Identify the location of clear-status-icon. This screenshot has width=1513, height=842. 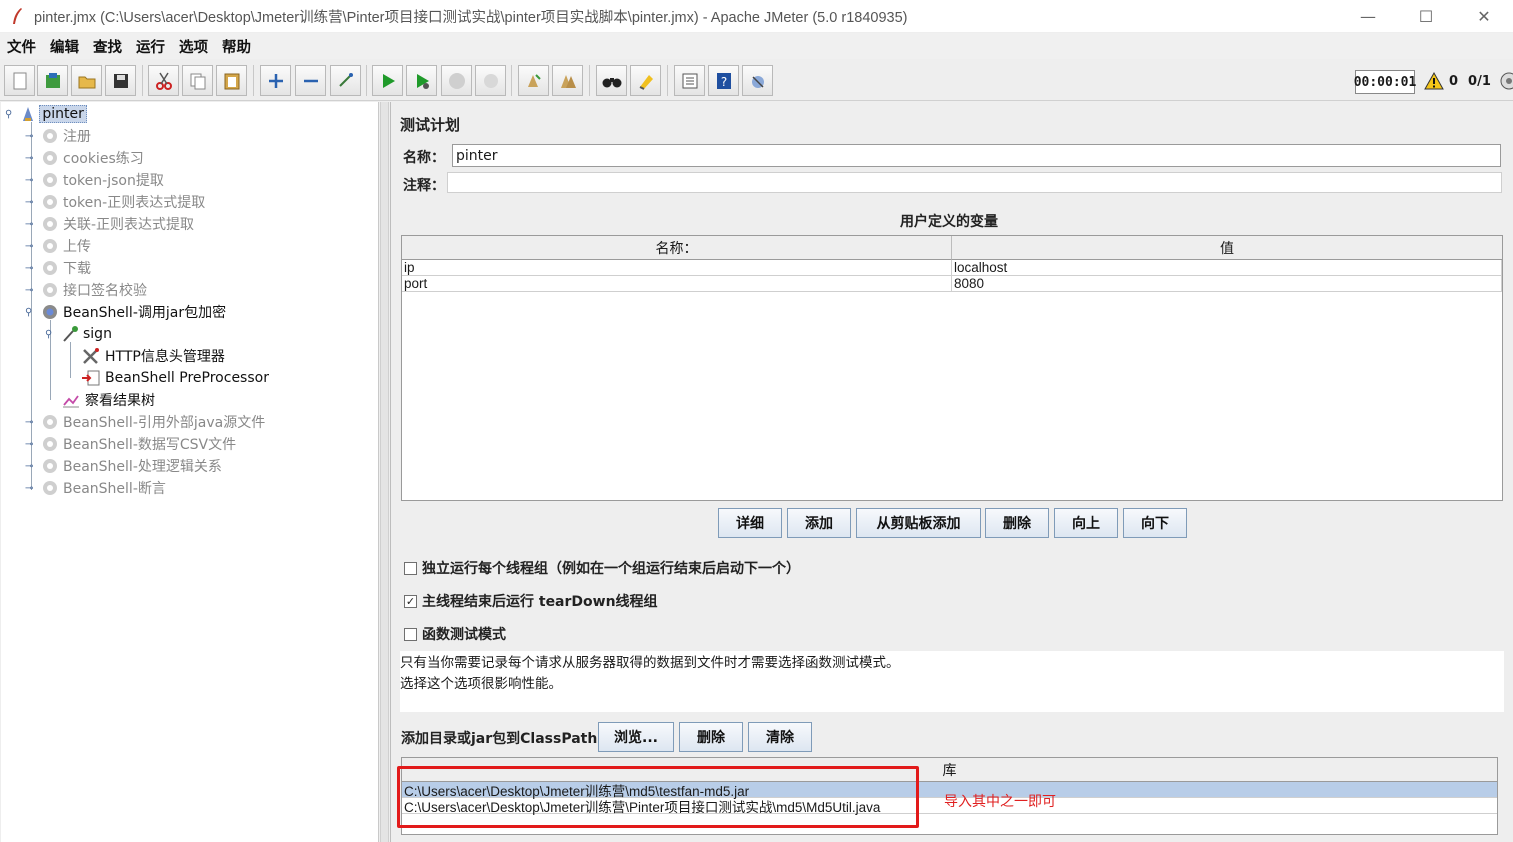
(1506, 81).